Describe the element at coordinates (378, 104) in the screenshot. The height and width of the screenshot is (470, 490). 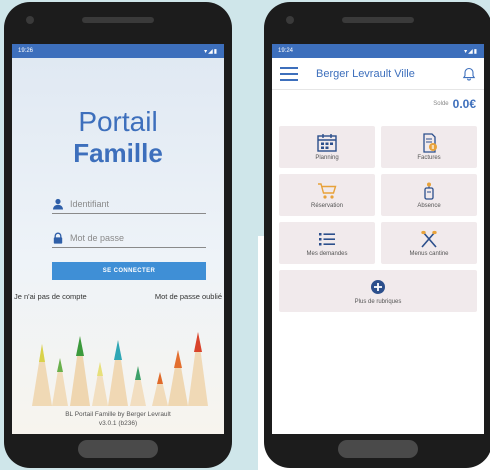
I see `balance-row: Solde 0.0€` at that location.